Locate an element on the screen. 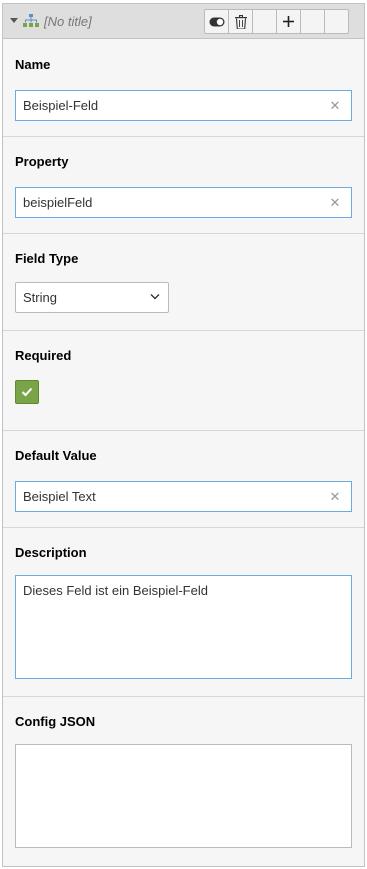 The width and height of the screenshot is (367, 869). field-type-select: String is located at coordinates (92, 297).